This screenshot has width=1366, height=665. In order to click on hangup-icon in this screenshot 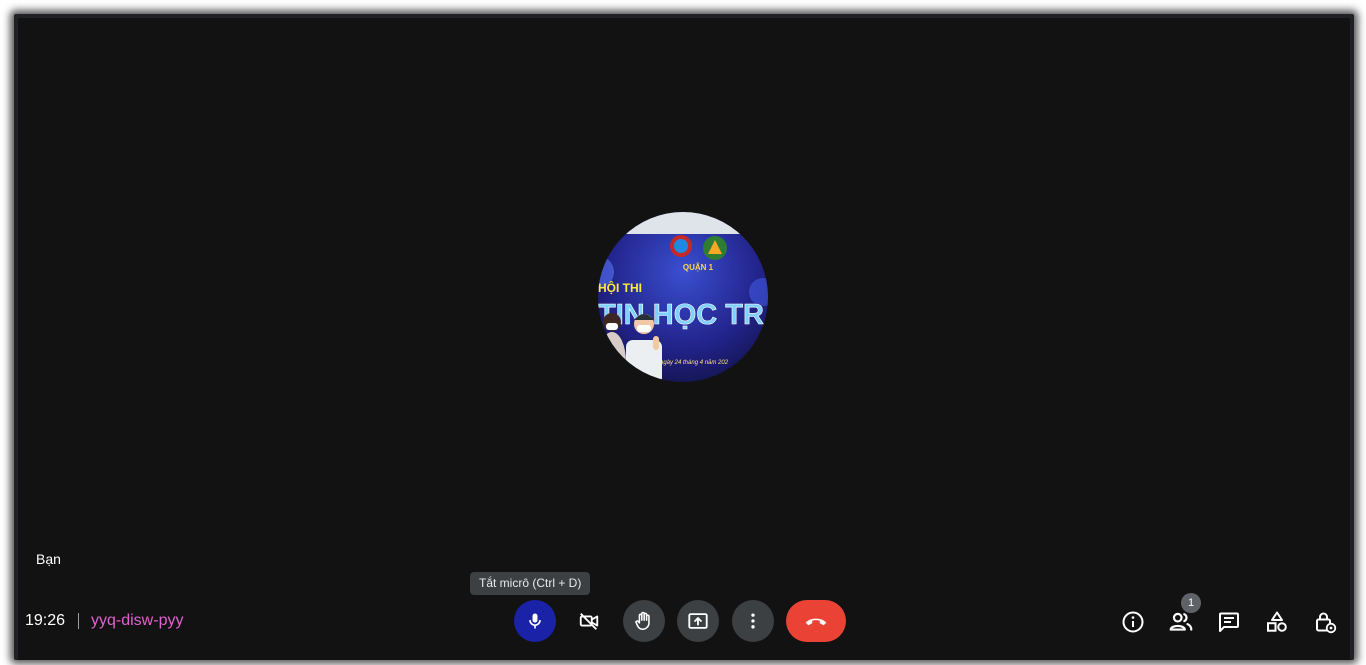, I will do `click(816, 621)`.